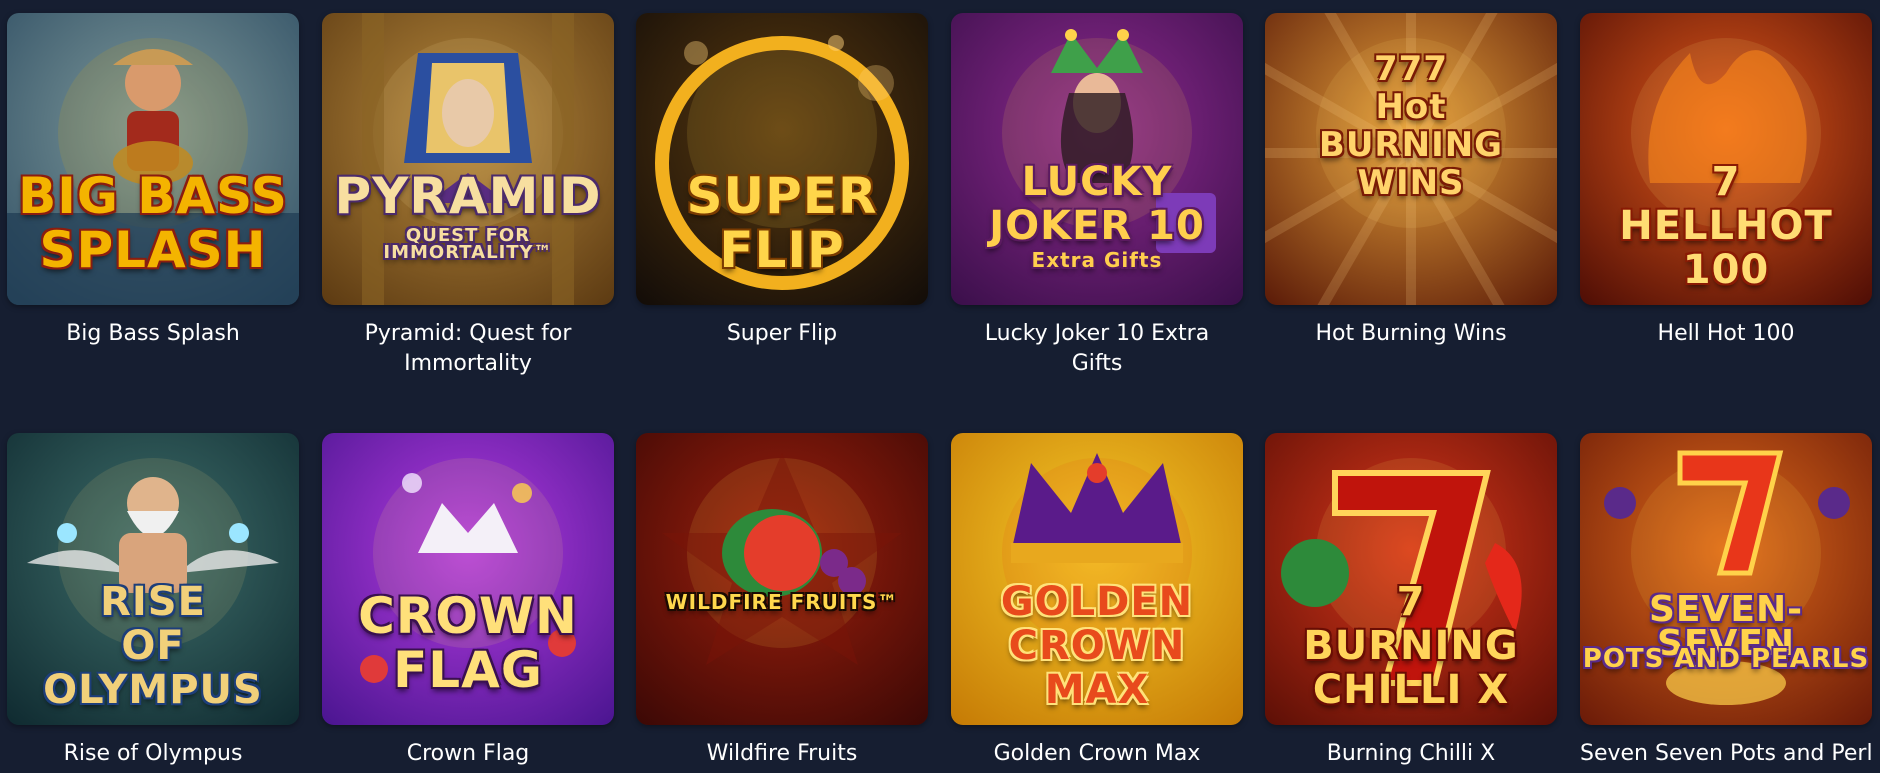 The image size is (1880, 773). Describe the element at coordinates (1726, 754) in the screenshot. I see `game-title: Seven Seven Pots and Perl` at that location.